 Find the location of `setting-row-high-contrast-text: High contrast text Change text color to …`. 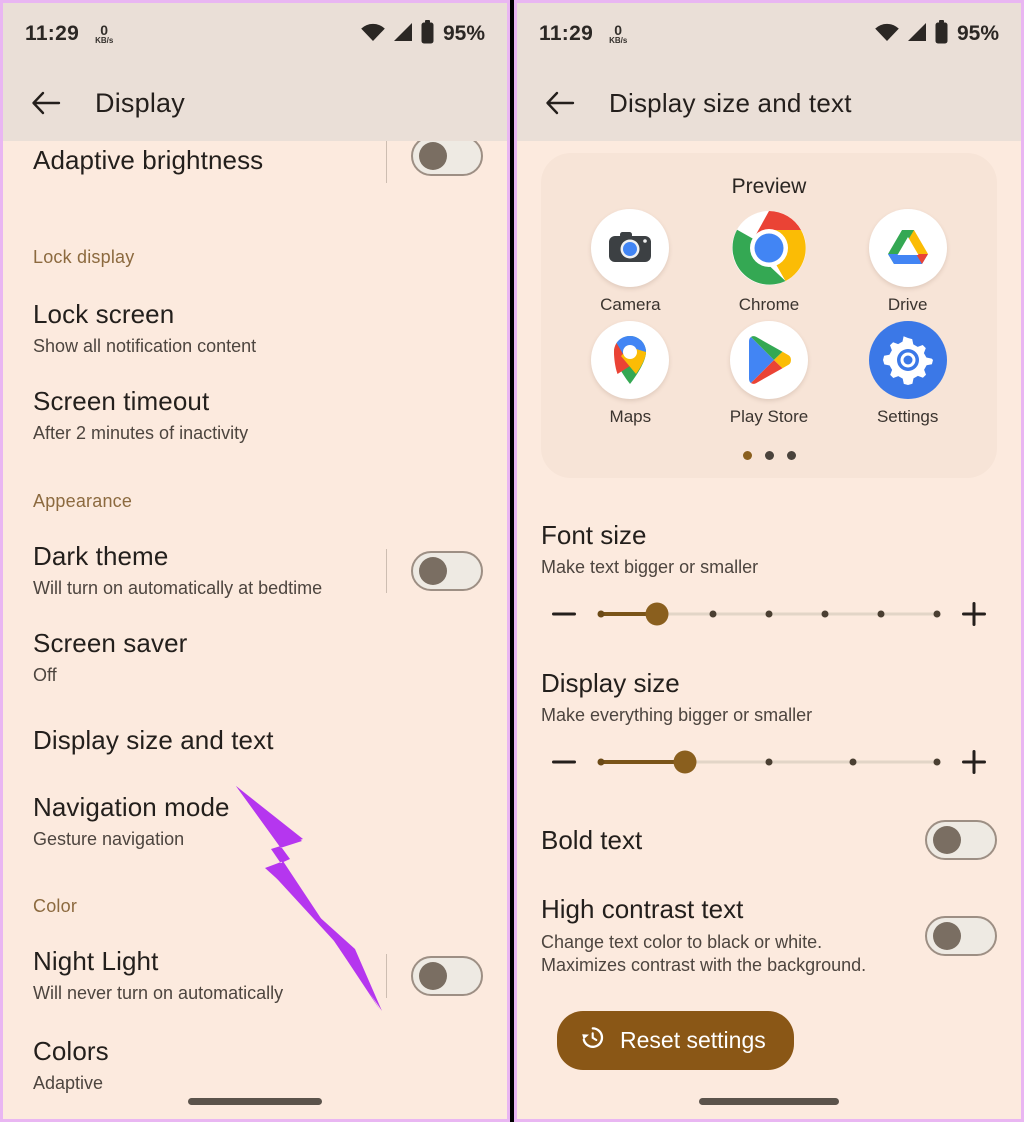

setting-row-high-contrast-text: High contrast text Change text color to … is located at coordinates (769, 935).